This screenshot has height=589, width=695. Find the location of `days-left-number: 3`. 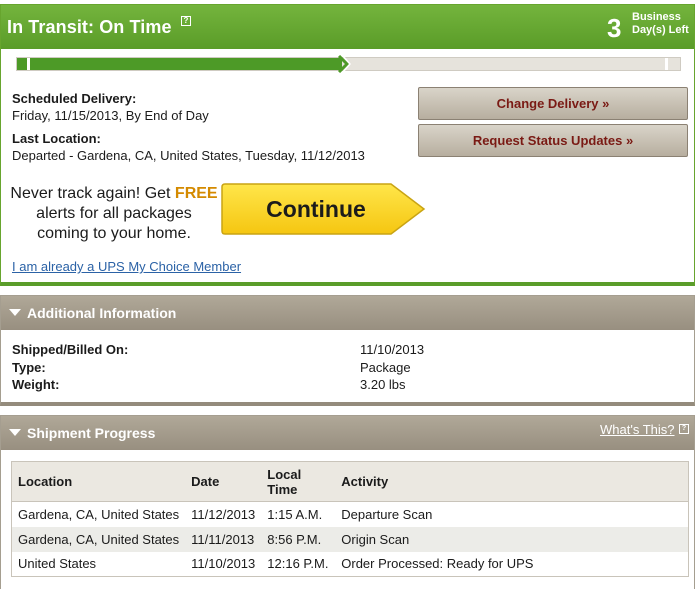

days-left-number: 3 is located at coordinates (614, 28).